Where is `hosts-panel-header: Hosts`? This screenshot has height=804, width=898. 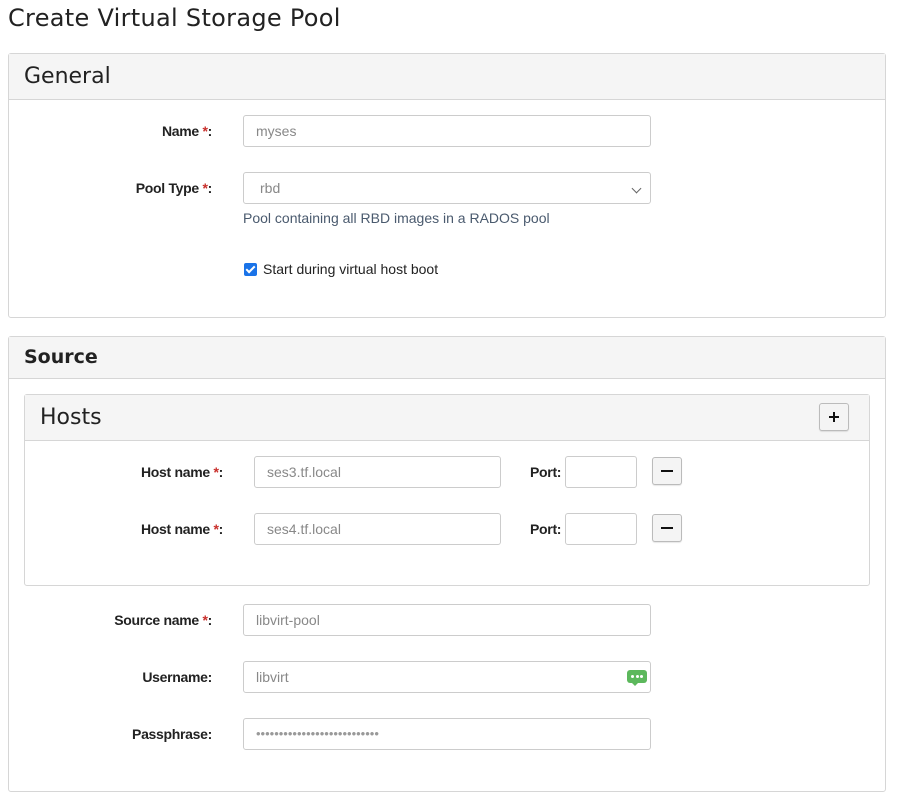 hosts-panel-header: Hosts is located at coordinates (447, 418).